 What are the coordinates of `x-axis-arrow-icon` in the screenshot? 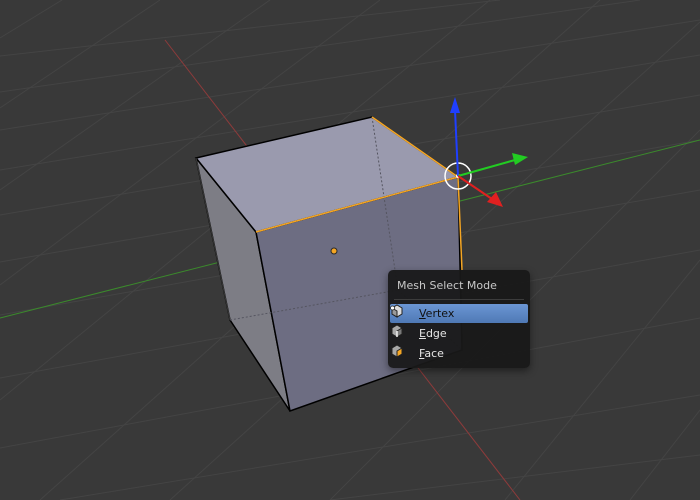 It's located at (495, 199).